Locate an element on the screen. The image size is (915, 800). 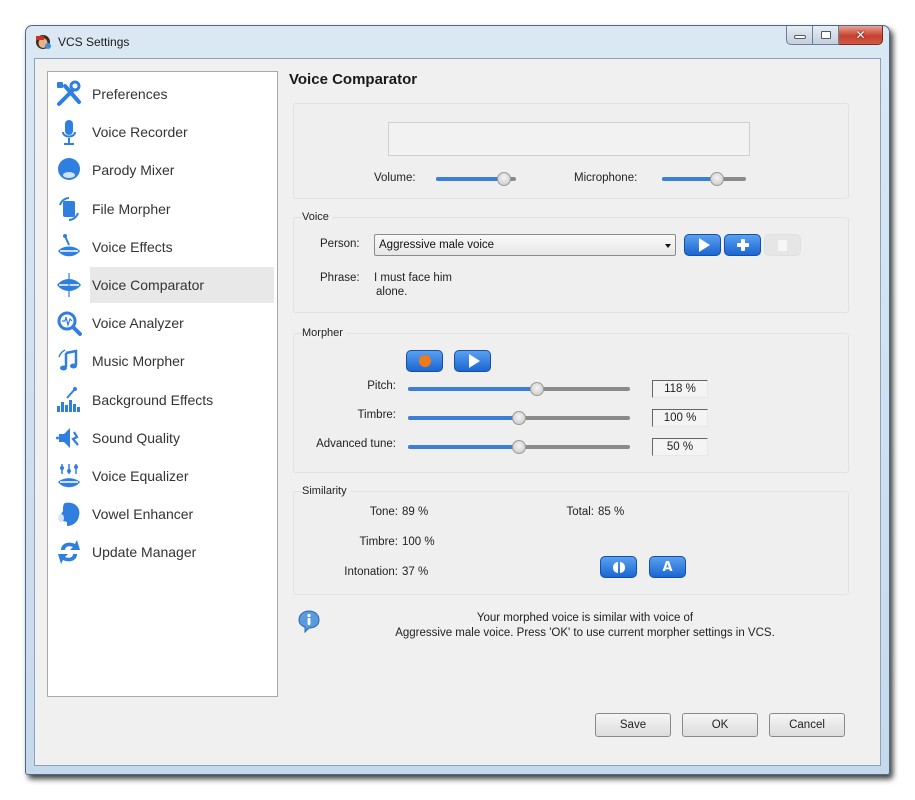
compare-button is located at coordinates (618, 567).